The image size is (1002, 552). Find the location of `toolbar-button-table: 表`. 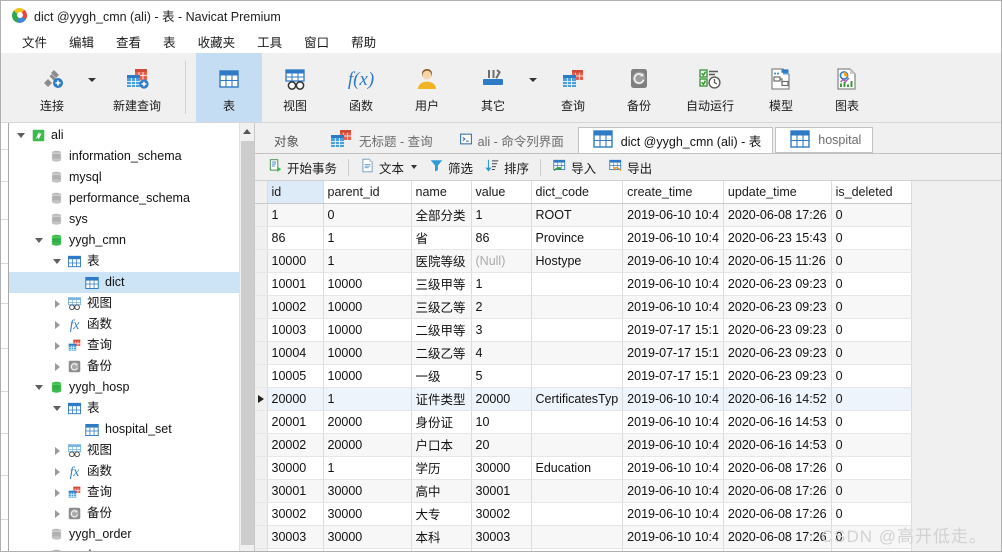

toolbar-button-table: 表 is located at coordinates (229, 87).